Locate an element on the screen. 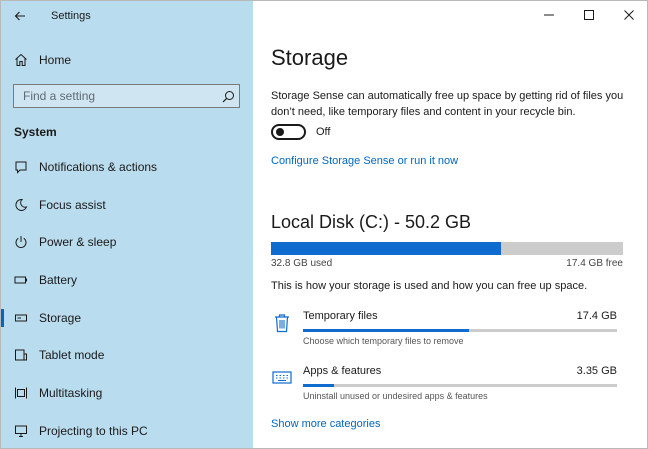  search-box is located at coordinates (126, 96).